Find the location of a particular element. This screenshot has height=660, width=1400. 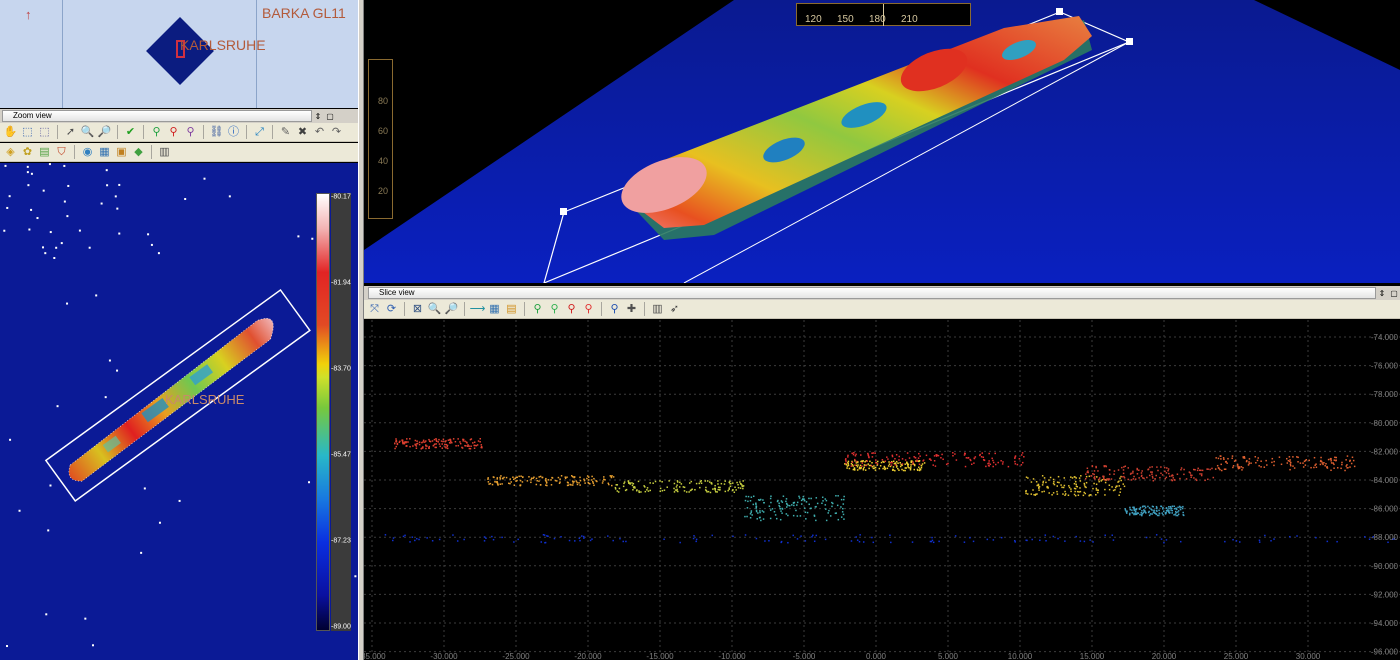

layout-icon: ▤ is located at coordinates (511, 309).